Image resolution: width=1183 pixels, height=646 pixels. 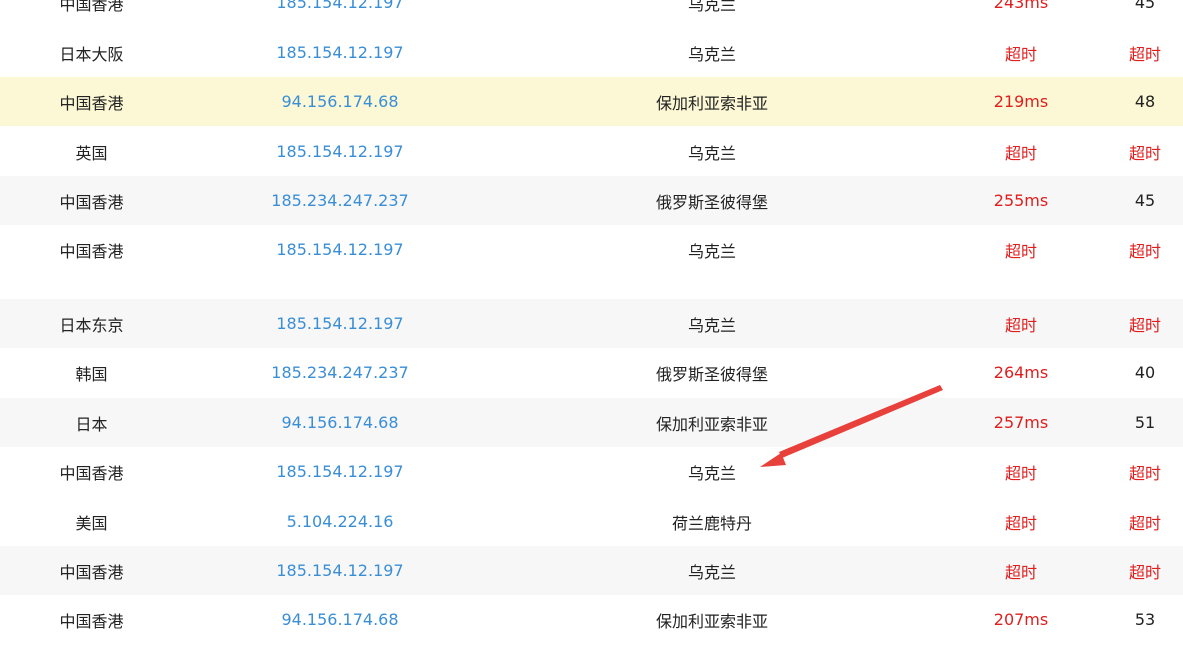 I want to click on latency-value: 243ms, so click(x=1021, y=6).